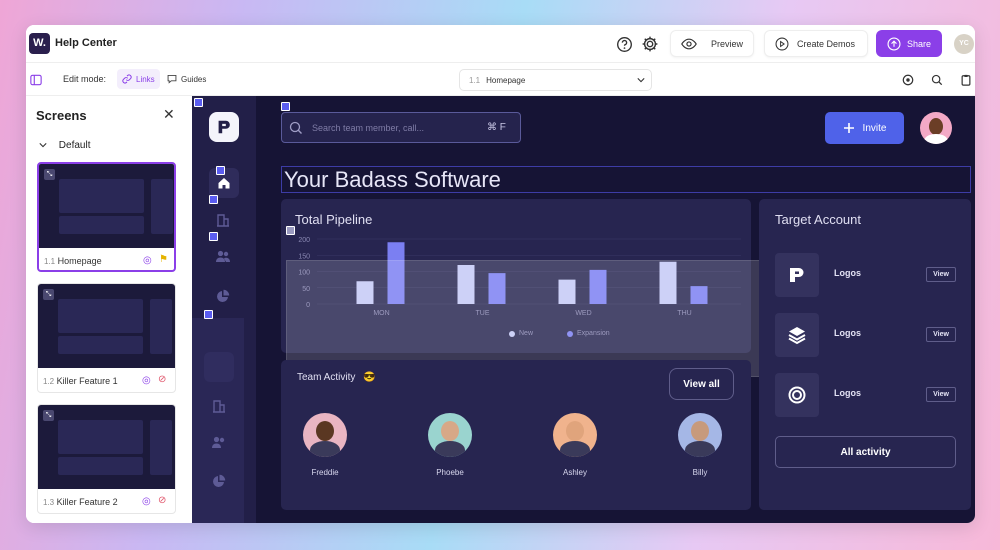 This screenshot has width=1000, height=550. Describe the element at coordinates (506, 80) in the screenshot. I see `screen-select-name: Homepage` at that location.